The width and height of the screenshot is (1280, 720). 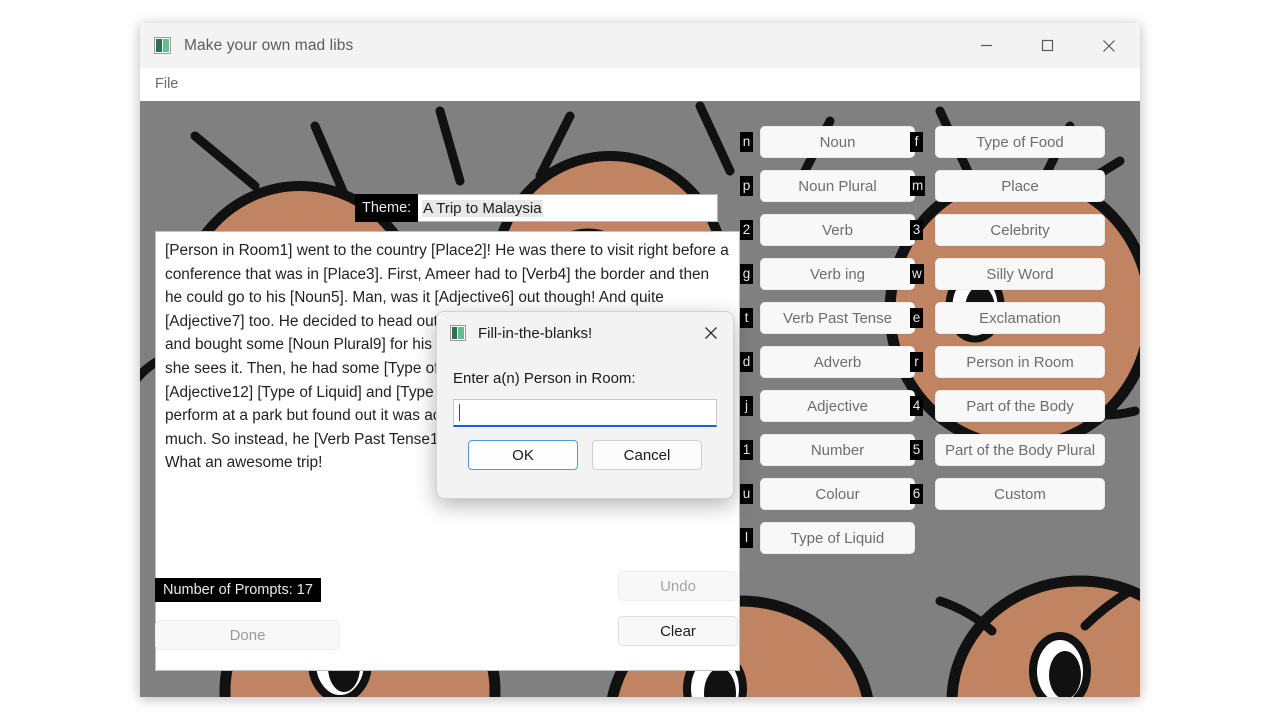 What do you see at coordinates (916, 362) in the screenshot?
I see `shortcut-hint-person-in-room: r` at bounding box center [916, 362].